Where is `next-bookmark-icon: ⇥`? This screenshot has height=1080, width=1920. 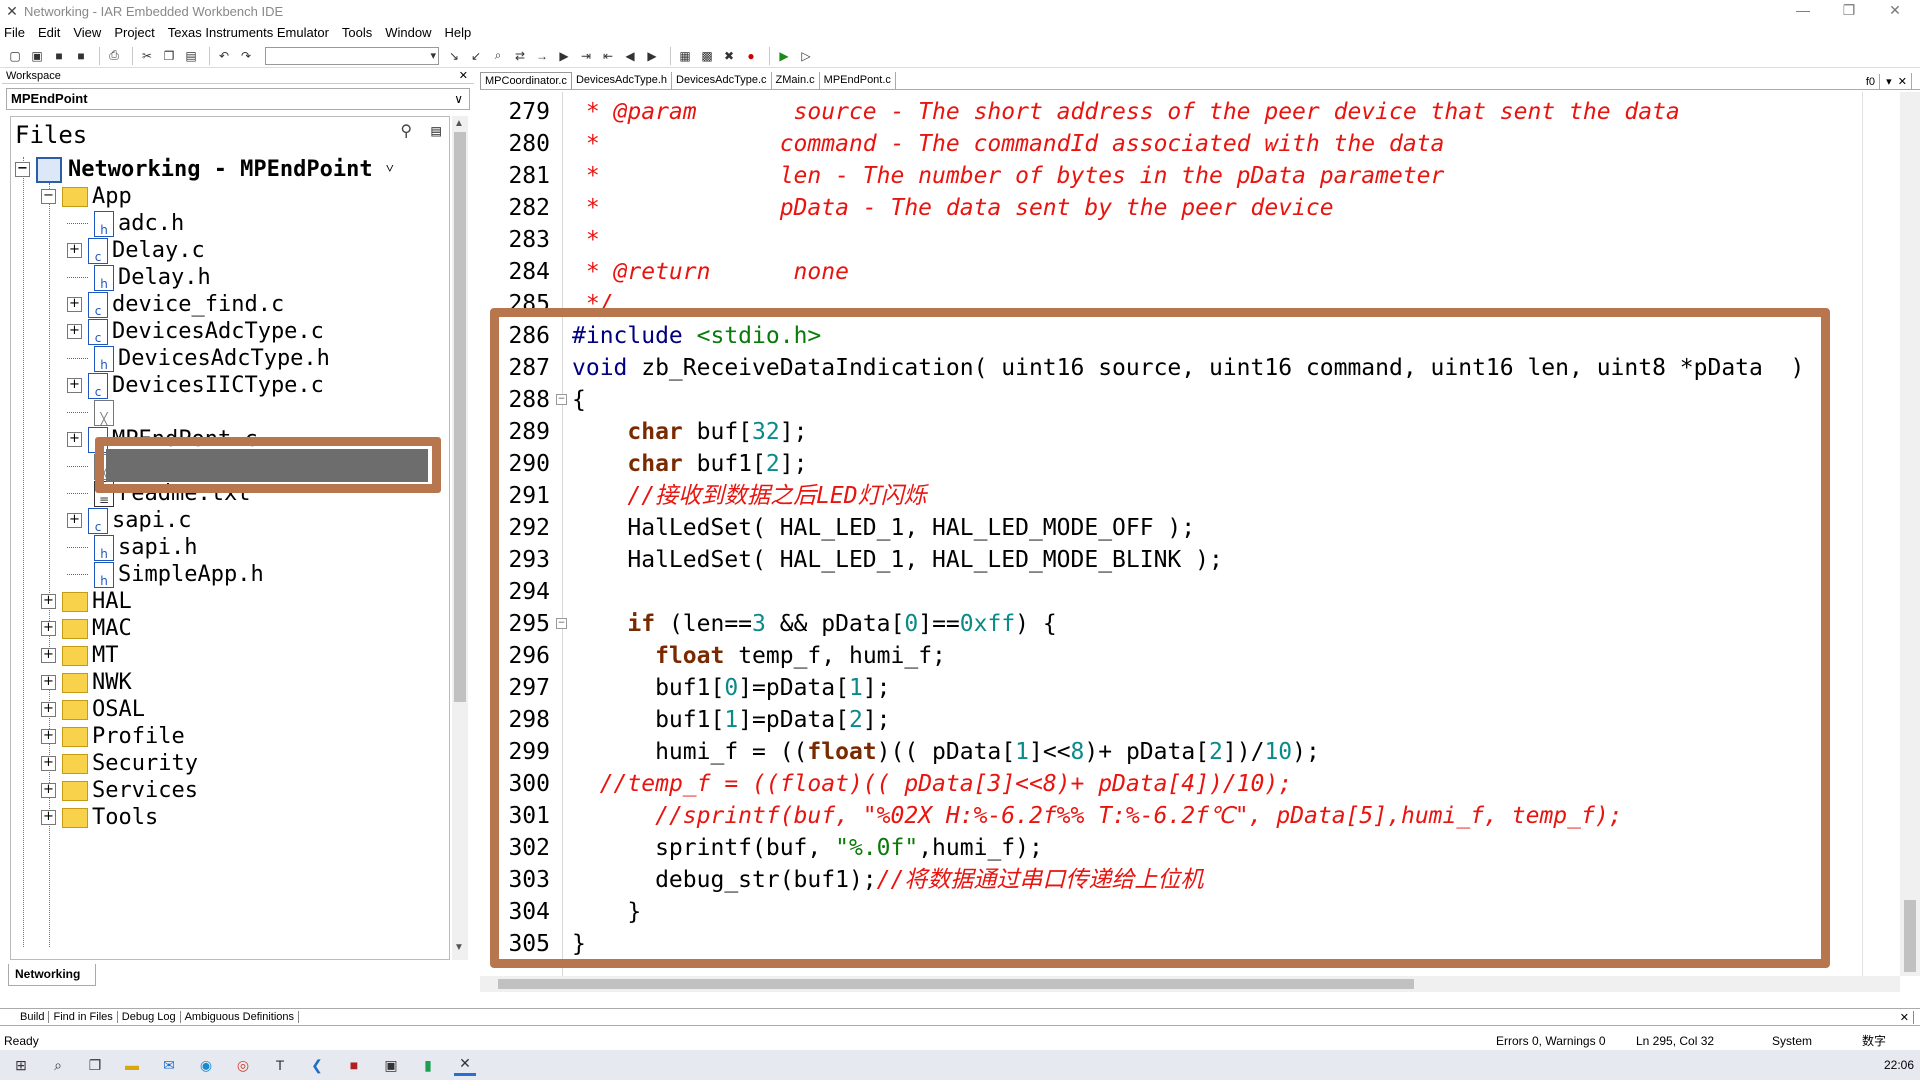
next-bookmark-icon: ⇥ is located at coordinates (586, 56).